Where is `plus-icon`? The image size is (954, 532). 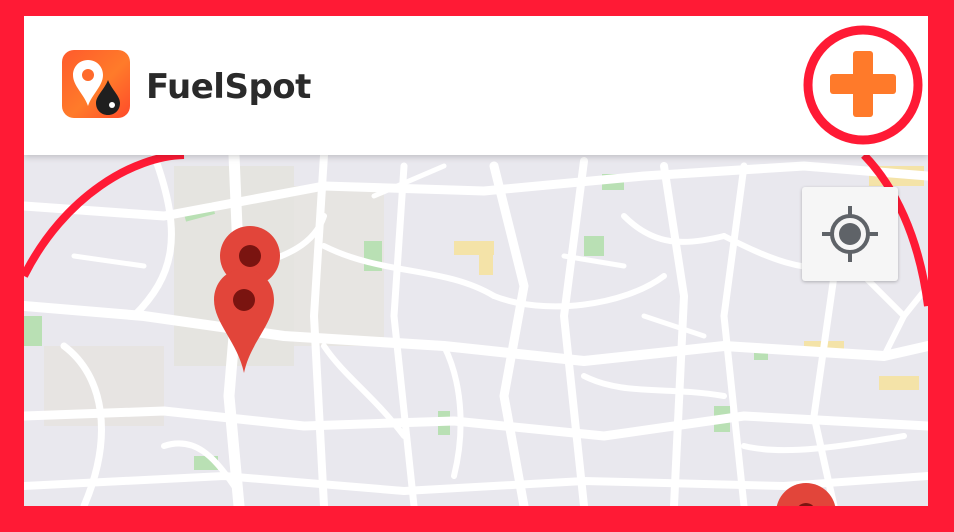
plus-icon is located at coordinates (863, 84).